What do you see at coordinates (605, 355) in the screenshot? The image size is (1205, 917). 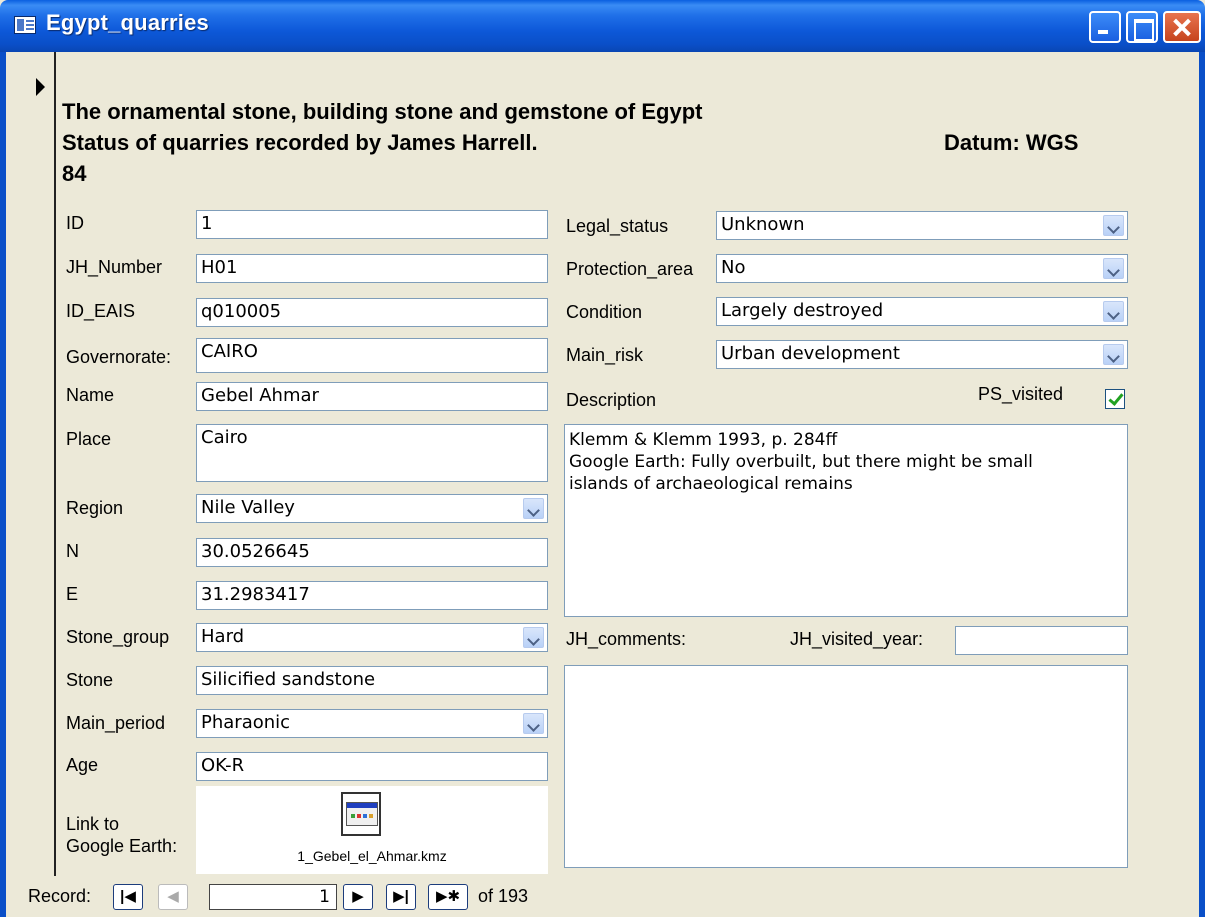 I see `main-risk-label: Main_risk` at bounding box center [605, 355].